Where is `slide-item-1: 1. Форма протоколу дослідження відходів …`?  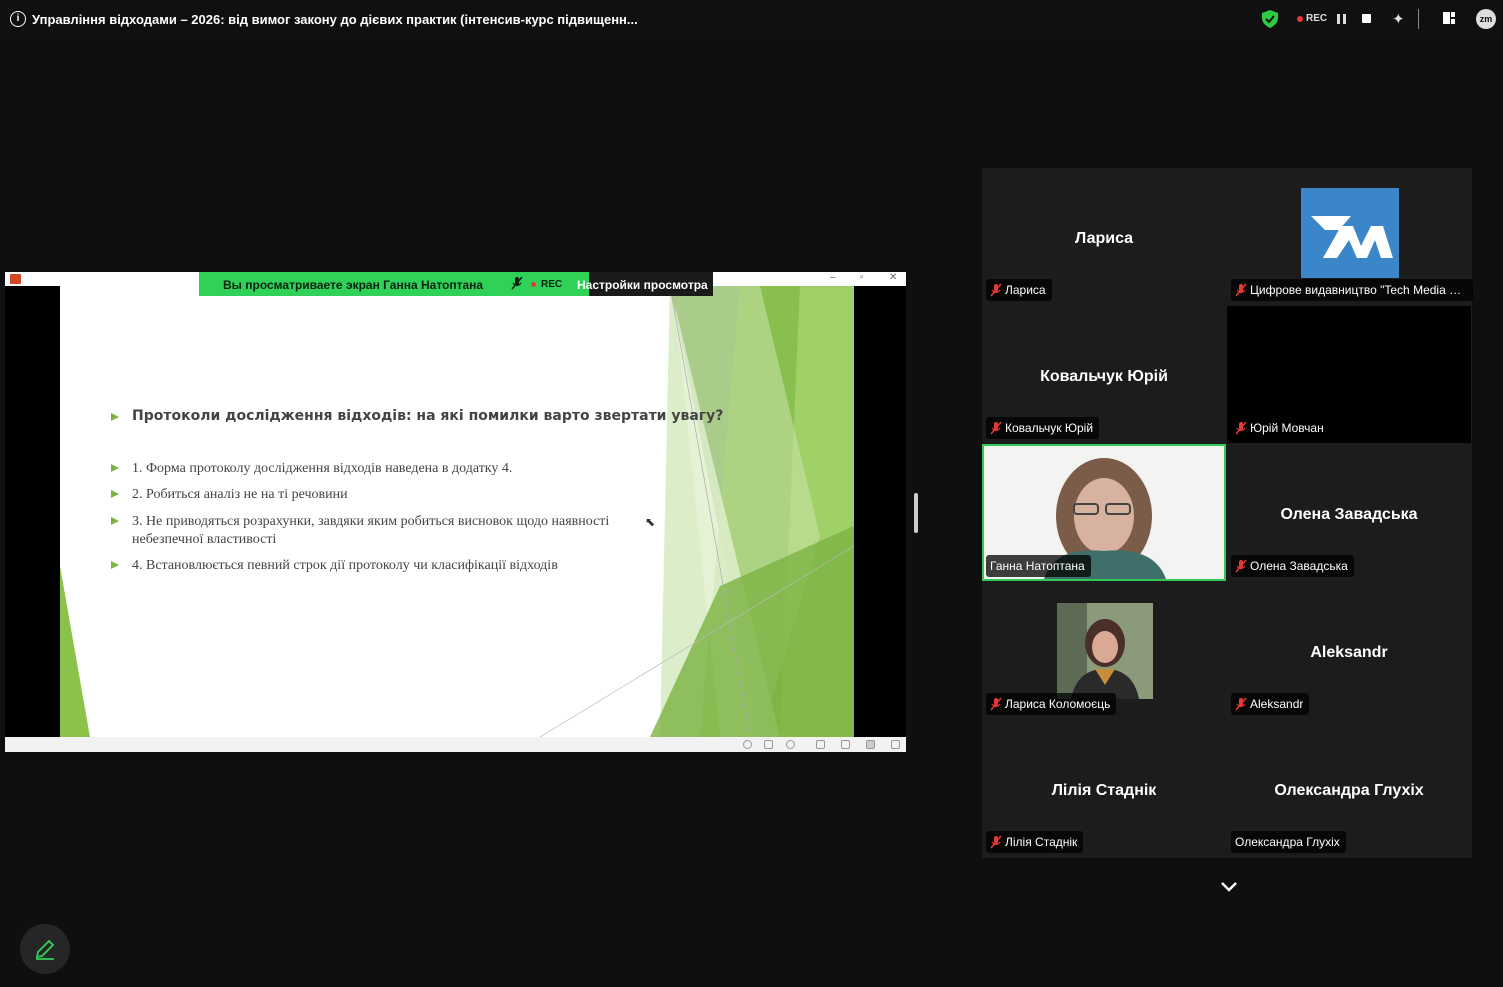
slide-item-1: 1. Форма протоколу дослідження відходів … is located at coordinates (322, 468).